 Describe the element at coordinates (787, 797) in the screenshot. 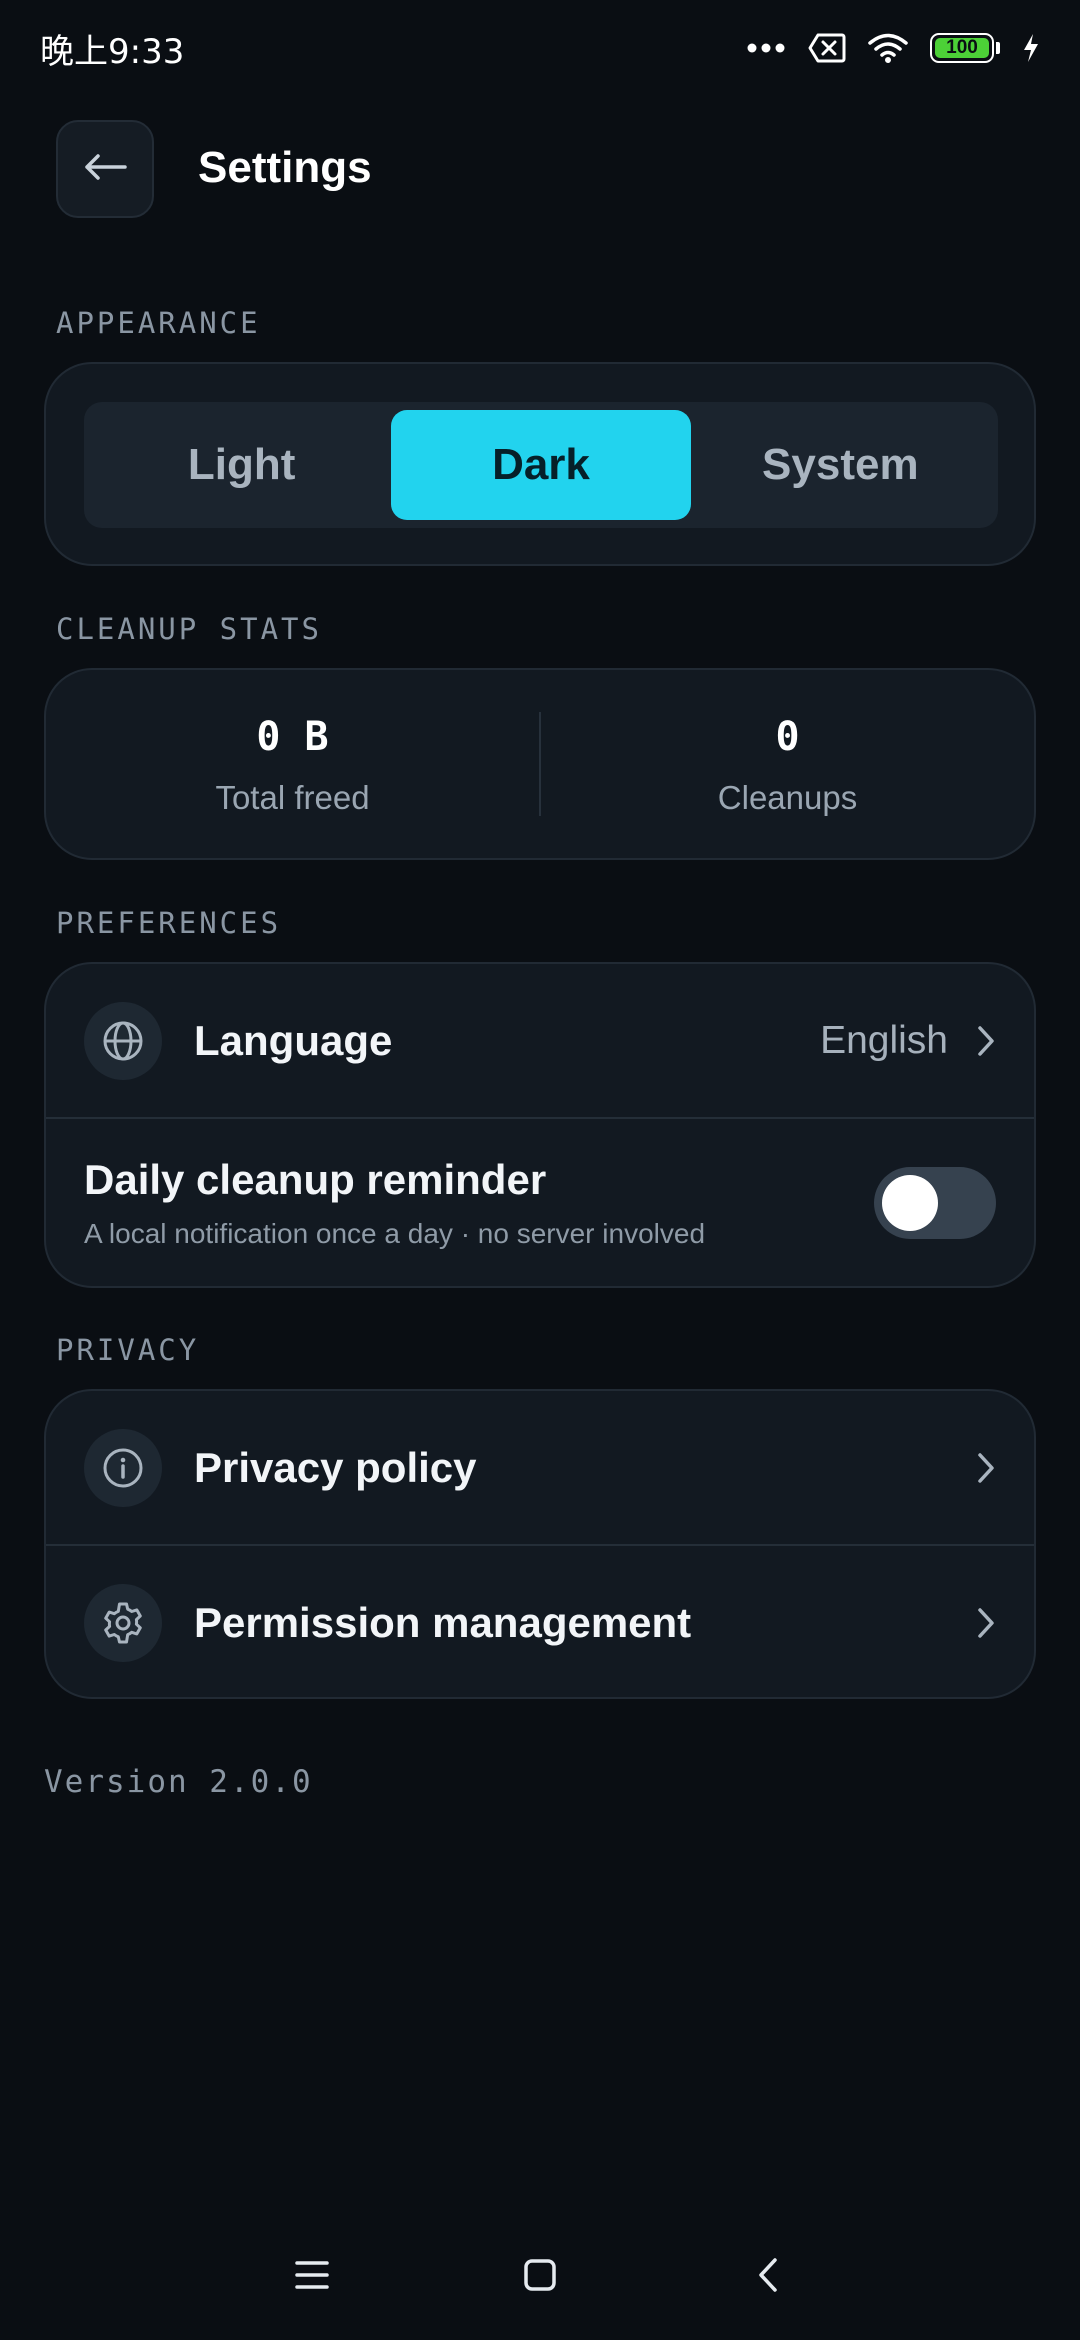

I see `cleanups-label: Cleanups` at that location.